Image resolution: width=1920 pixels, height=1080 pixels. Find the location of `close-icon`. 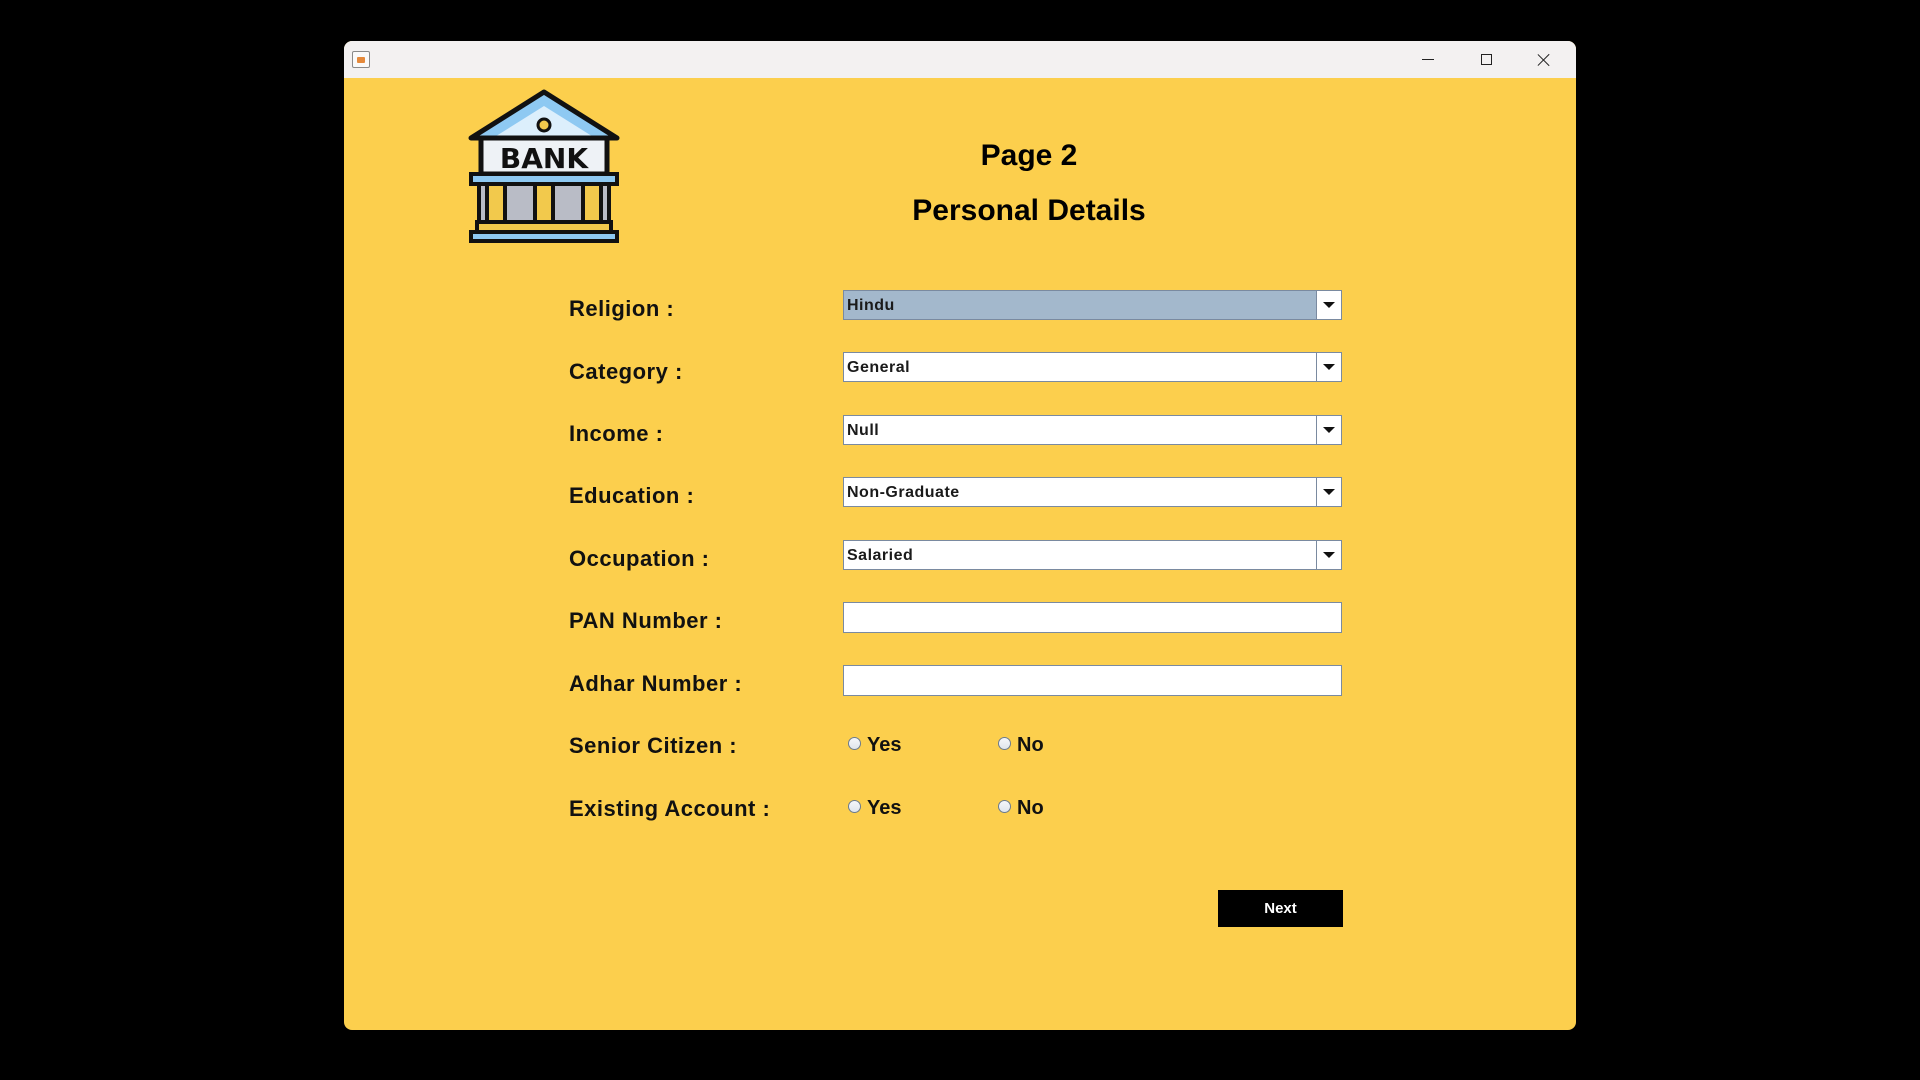

close-icon is located at coordinates (1544, 60).